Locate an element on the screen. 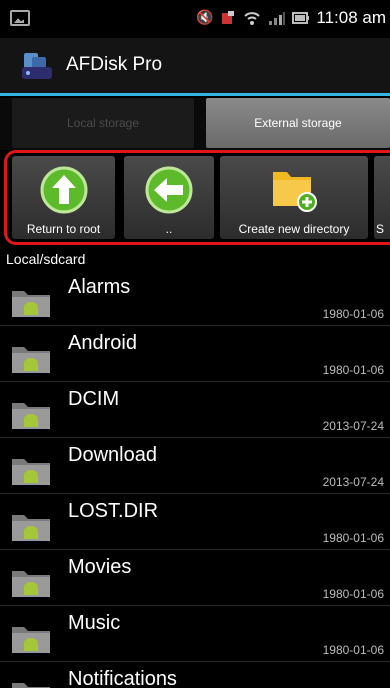  list-item: Notifications is located at coordinates (195, 675).